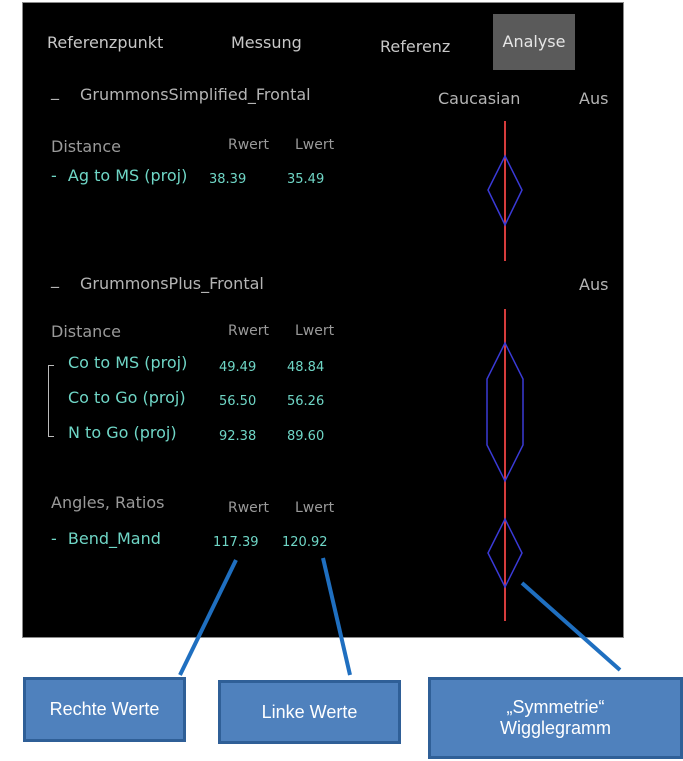 This screenshot has width=683, height=761. I want to click on callout-label-line2: Wigglegramm, so click(555, 728).